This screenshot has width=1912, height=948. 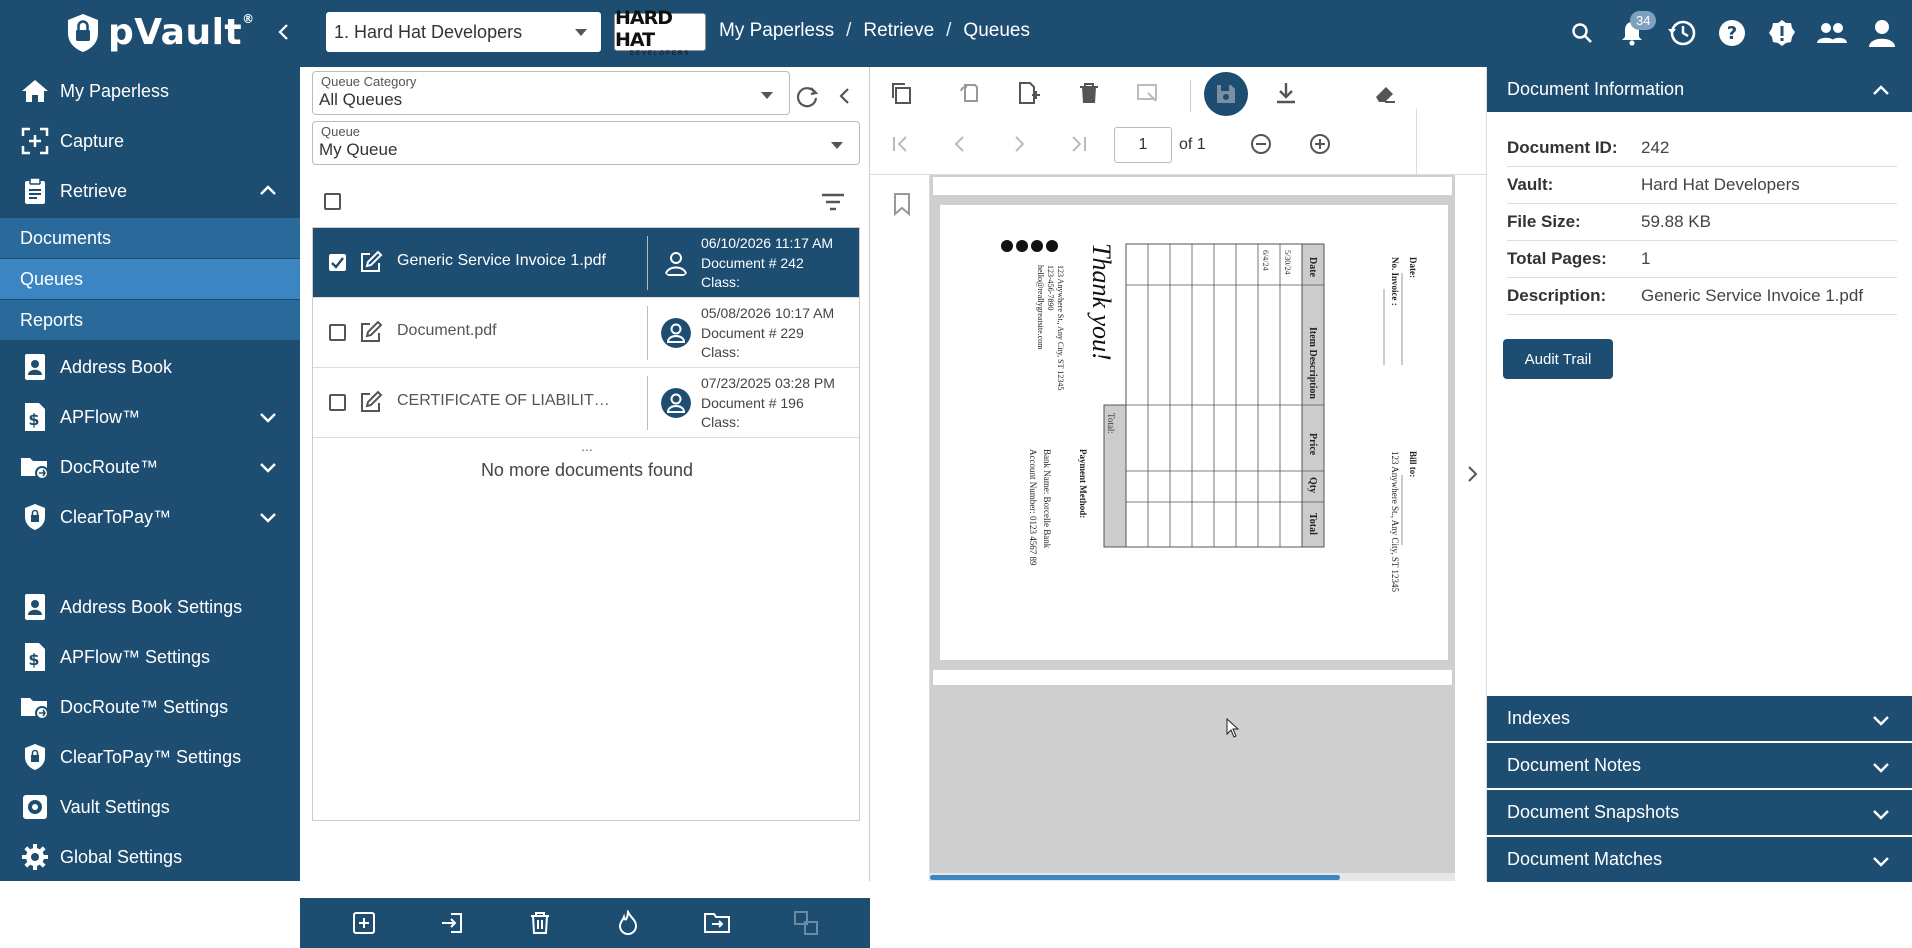 I want to click on move-to-icon, so click(x=452, y=923).